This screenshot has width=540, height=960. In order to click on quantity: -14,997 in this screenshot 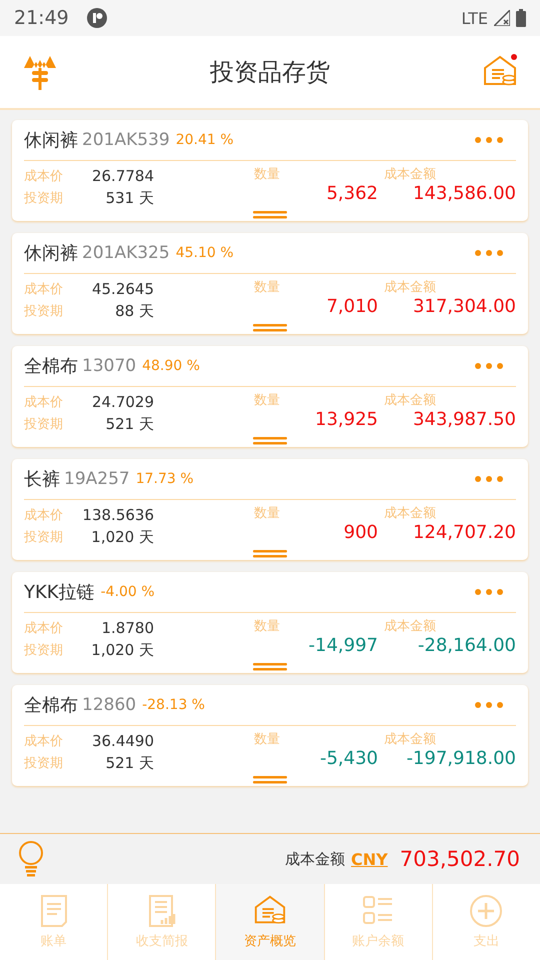, I will do `click(343, 645)`.